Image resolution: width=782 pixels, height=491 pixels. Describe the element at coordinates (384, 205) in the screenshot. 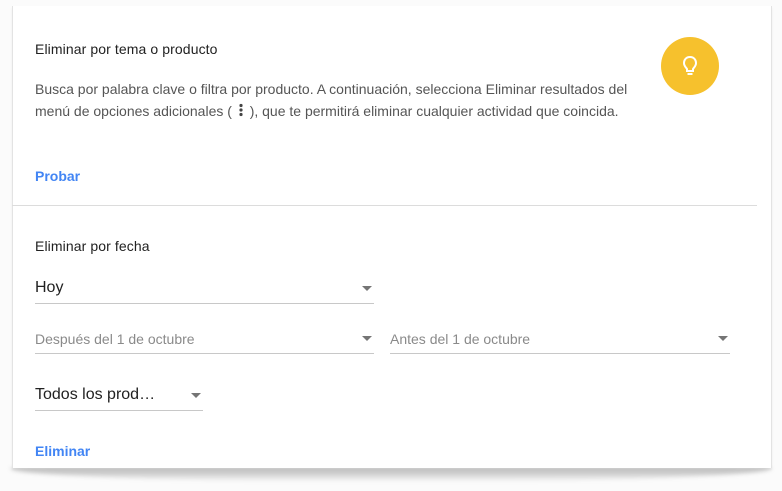

I see `section-divider` at that location.